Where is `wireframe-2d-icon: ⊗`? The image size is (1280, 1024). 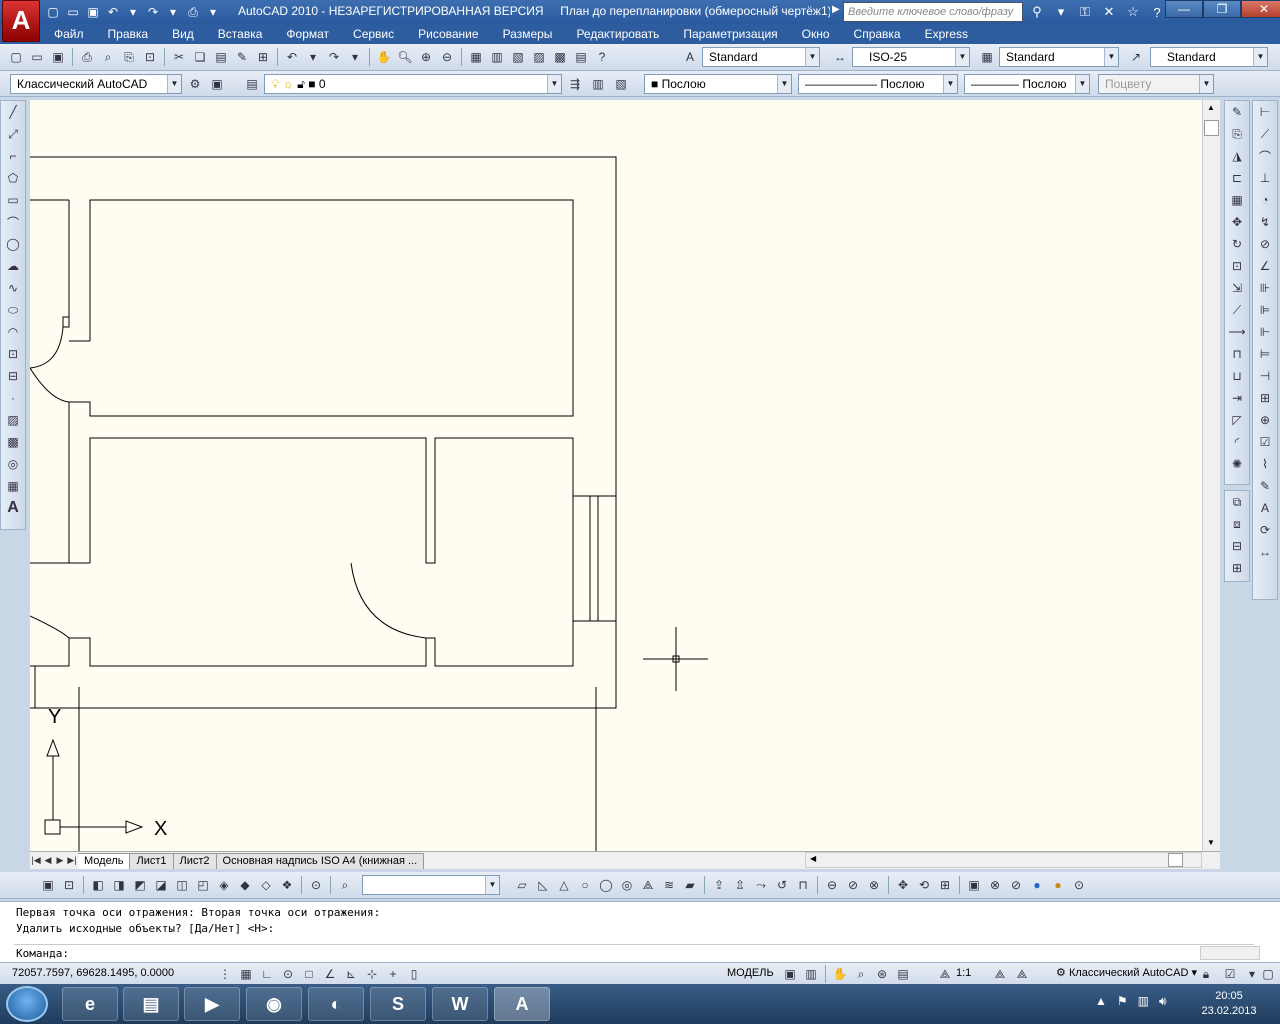
wireframe-2d-icon: ⊗ is located at coordinates (995, 885).